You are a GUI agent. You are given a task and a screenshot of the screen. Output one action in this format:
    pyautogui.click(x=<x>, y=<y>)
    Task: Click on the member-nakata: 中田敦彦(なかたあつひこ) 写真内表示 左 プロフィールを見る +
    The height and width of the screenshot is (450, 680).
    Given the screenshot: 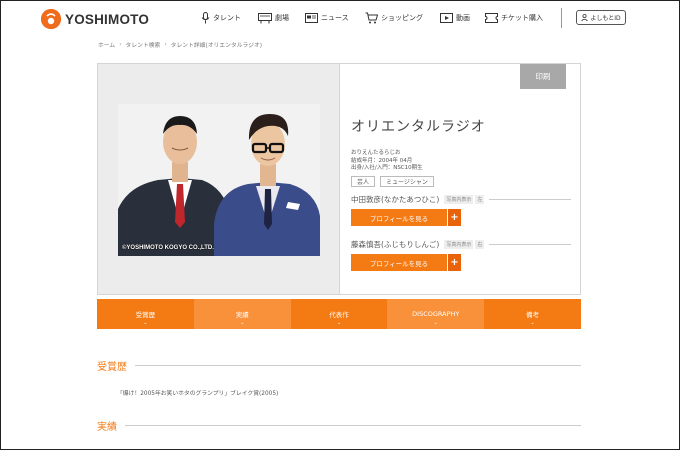 What is the action you would take?
    pyautogui.click(x=461, y=209)
    